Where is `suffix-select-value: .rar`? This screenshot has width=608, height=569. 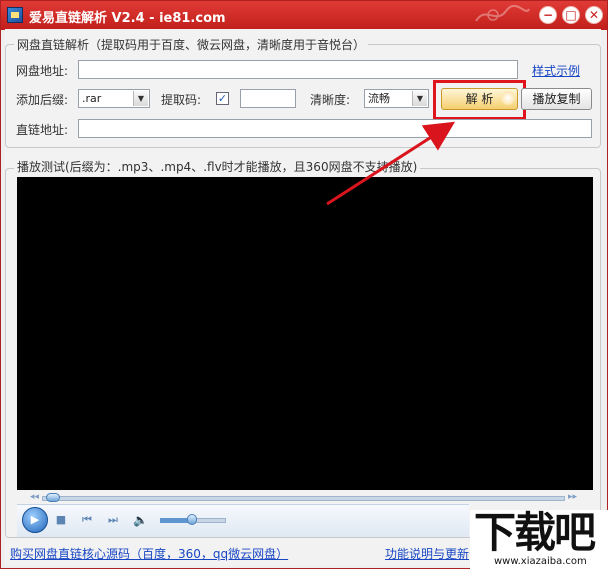
suffix-select-value: .rar is located at coordinates (92, 98).